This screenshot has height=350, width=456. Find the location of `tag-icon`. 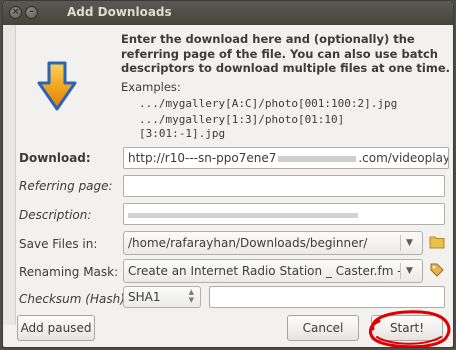

tag-icon is located at coordinates (437, 270).